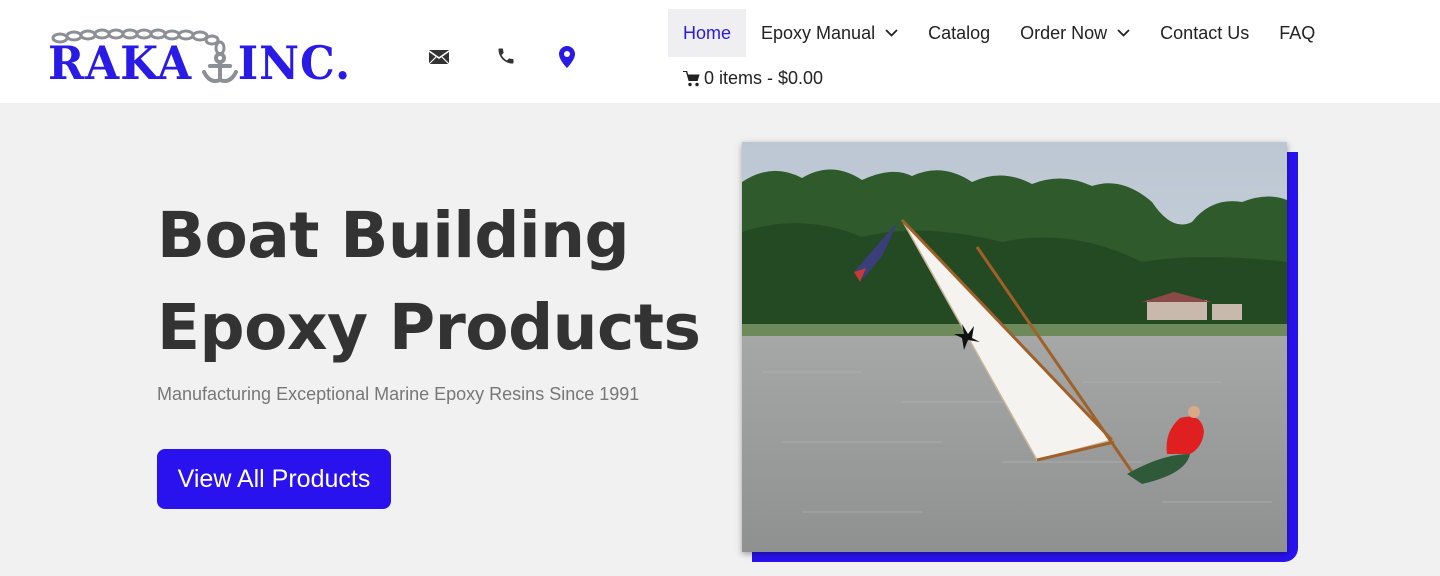 This screenshot has width=1440, height=576. I want to click on envelope-icon, so click(439, 57).